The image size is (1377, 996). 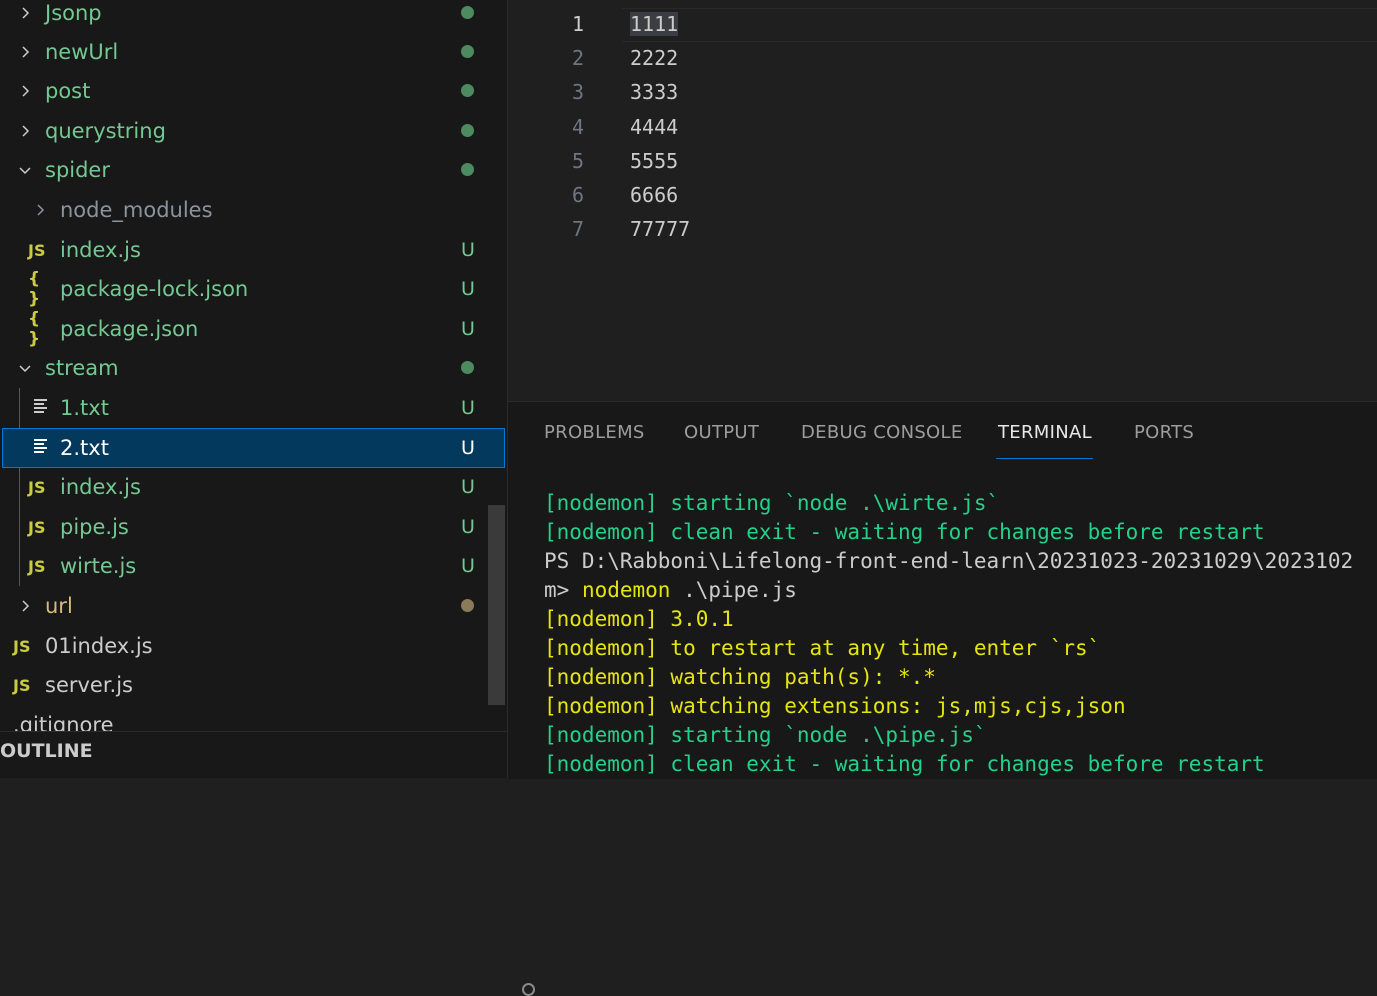 What do you see at coordinates (154, 289) in the screenshot?
I see `tree-label: package-lock.json` at bounding box center [154, 289].